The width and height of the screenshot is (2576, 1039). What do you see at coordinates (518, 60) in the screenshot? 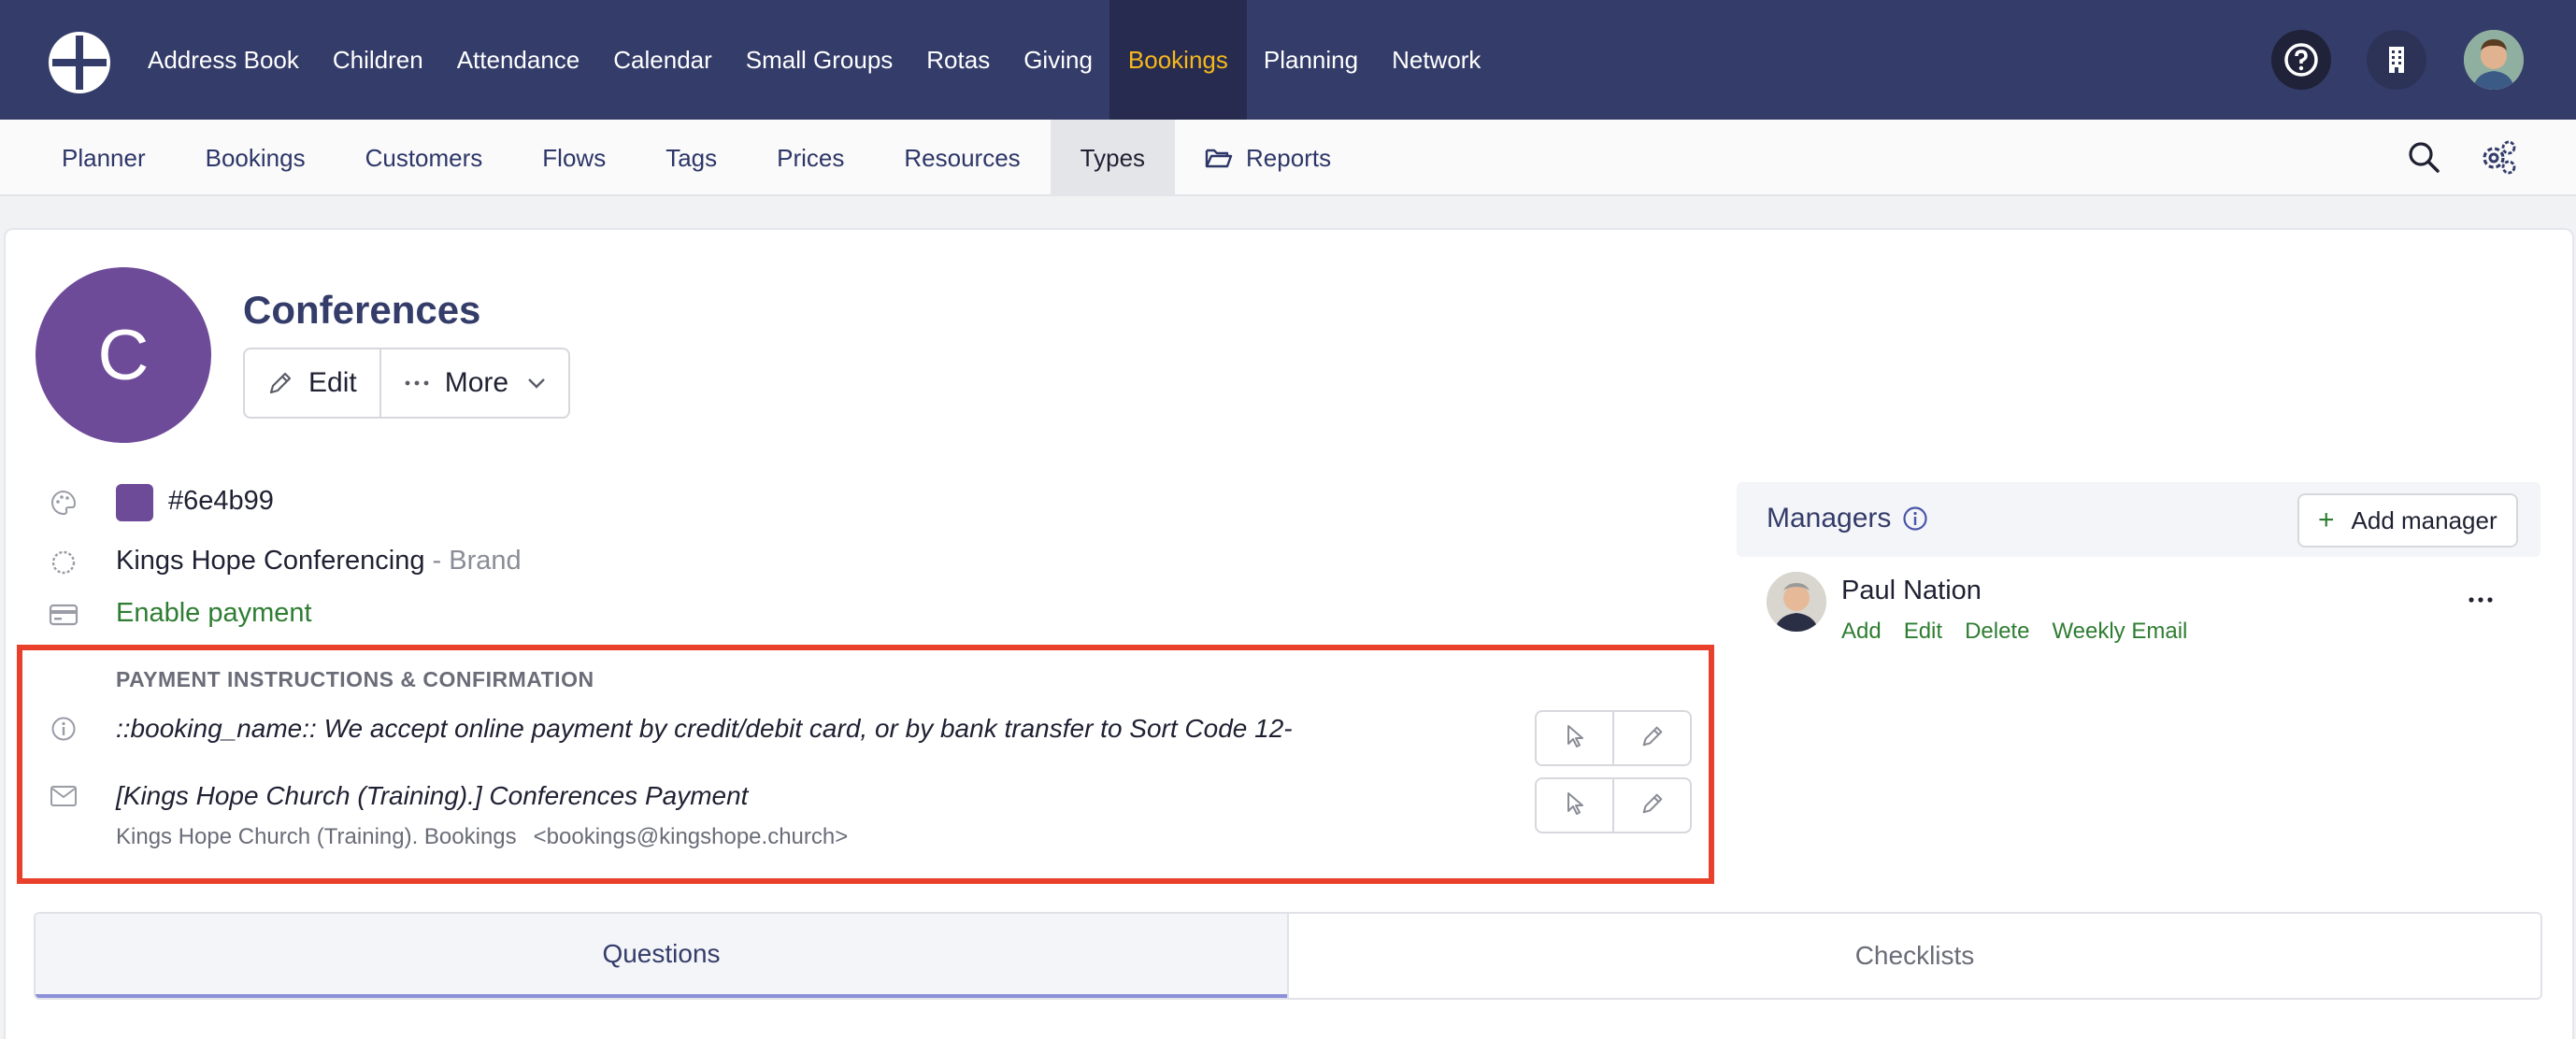
I see `nav-attendance: Attendance` at bounding box center [518, 60].